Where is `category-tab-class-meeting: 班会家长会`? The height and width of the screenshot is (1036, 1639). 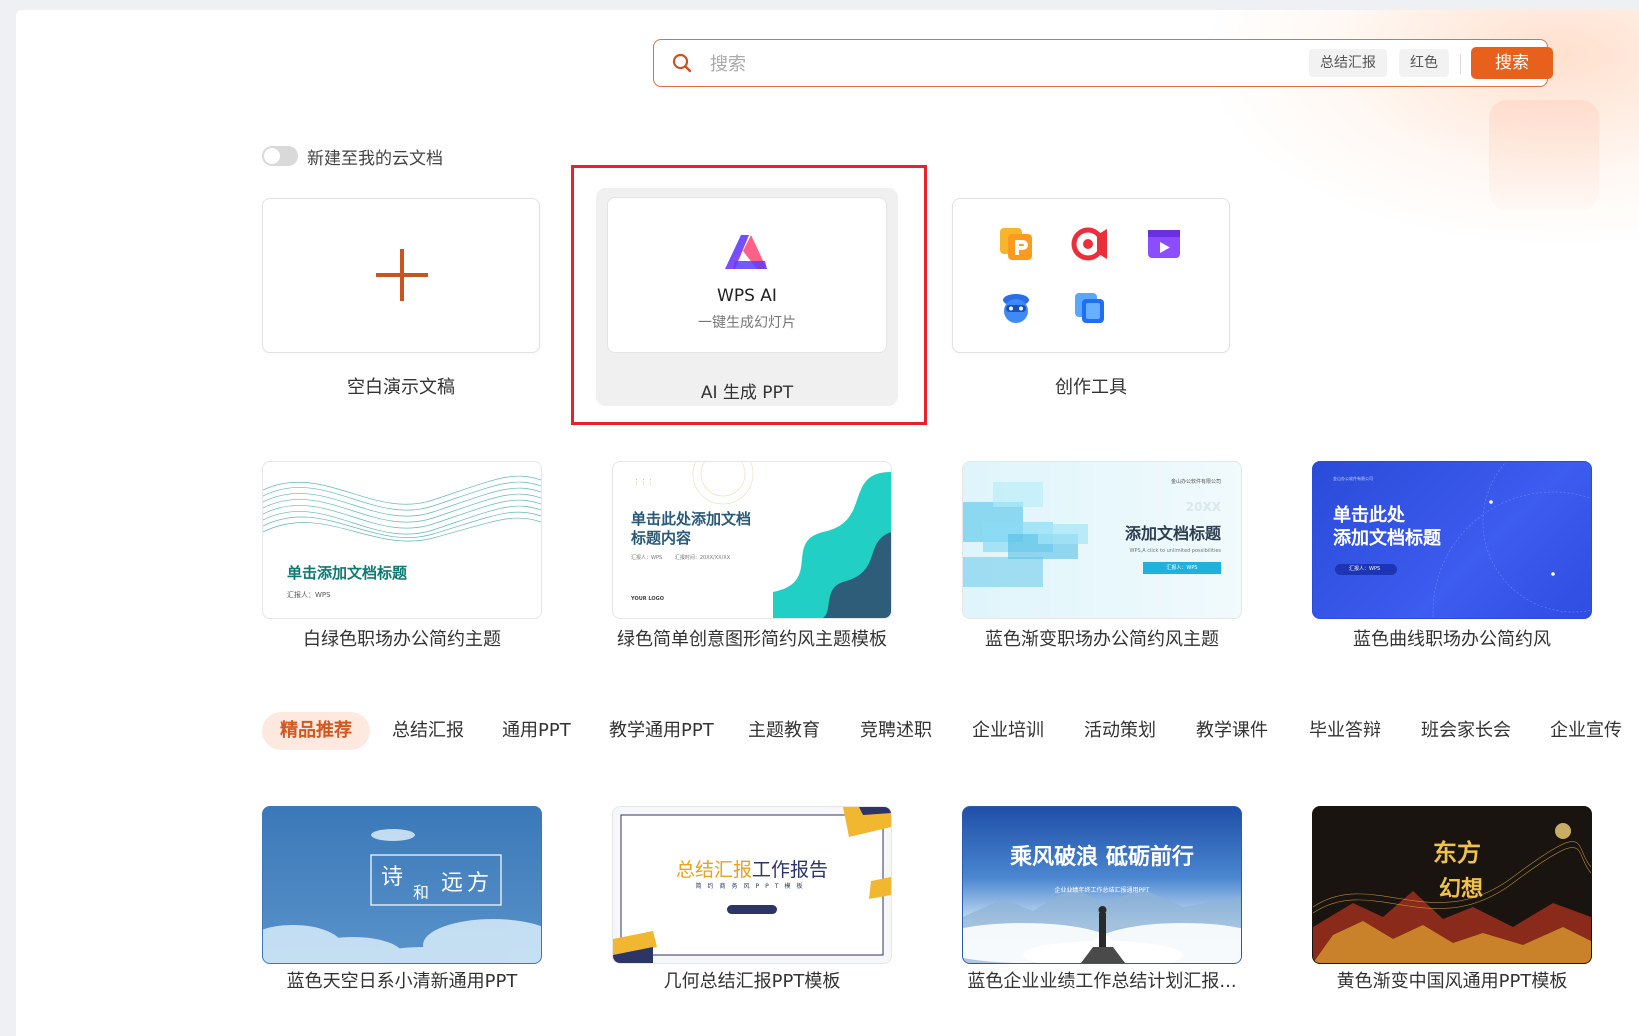 category-tab-class-meeting: 班会家长会 is located at coordinates (1466, 731).